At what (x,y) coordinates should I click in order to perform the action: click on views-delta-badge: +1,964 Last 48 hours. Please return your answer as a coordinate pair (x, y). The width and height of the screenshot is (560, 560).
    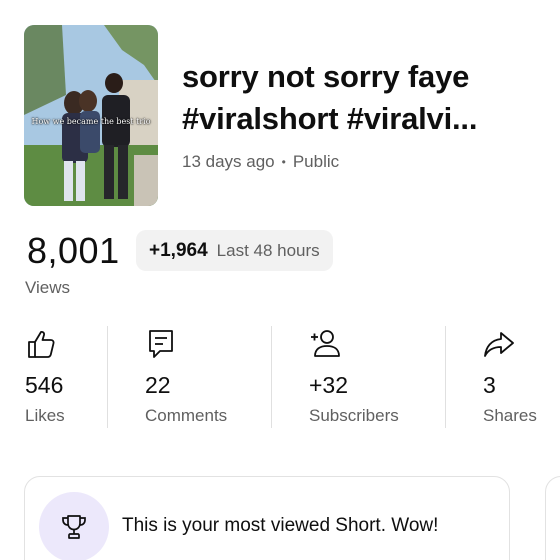
    Looking at the image, I should click on (234, 250).